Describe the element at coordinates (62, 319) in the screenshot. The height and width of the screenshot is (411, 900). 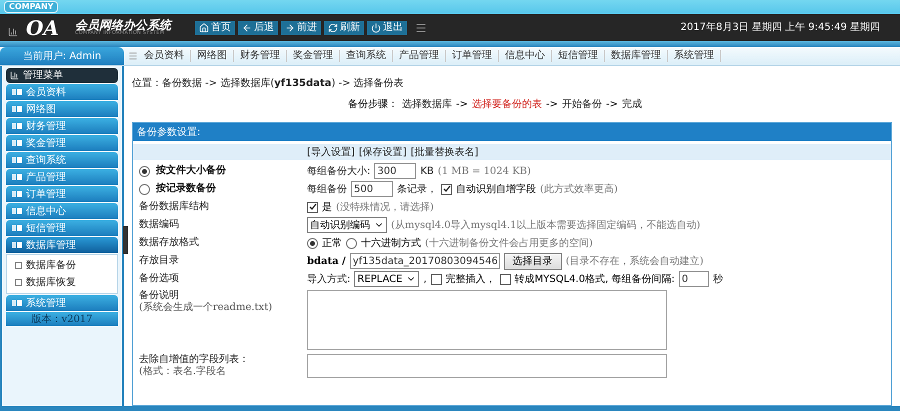
I see `version-label: 版本：v2017` at that location.